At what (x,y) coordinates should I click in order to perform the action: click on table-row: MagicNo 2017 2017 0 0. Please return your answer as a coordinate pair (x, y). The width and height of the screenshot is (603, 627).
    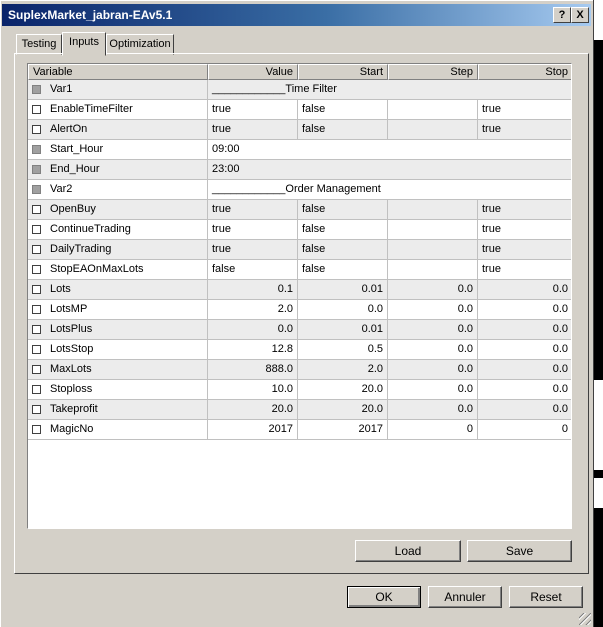
    Looking at the image, I should click on (299, 430).